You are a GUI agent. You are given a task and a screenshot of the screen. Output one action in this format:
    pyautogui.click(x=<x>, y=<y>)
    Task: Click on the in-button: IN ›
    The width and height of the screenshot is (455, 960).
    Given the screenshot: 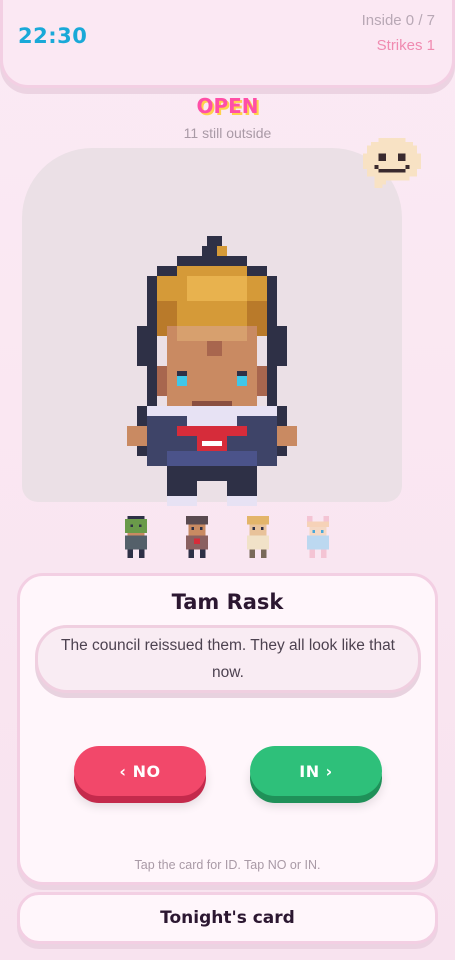 What is the action you would take?
    pyautogui.click(x=316, y=771)
    